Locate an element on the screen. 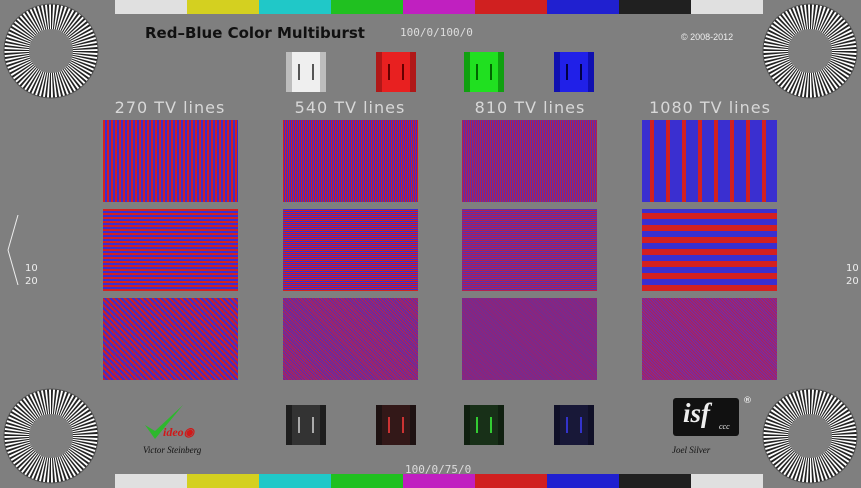 Image resolution: width=861 pixels, height=488 pixels. left-credit: Victor Steinberg is located at coordinates (172, 450).